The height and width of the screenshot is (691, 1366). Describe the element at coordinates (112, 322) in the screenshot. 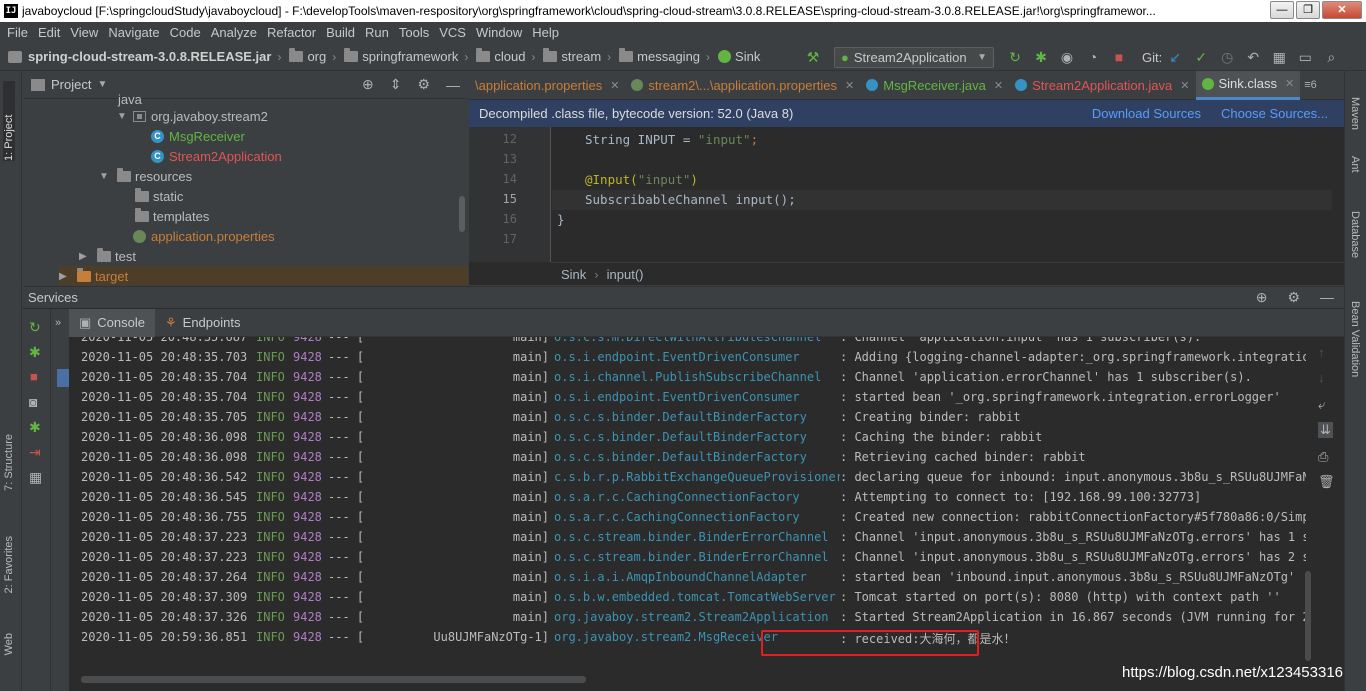

I see `tab-console: ▣ Console` at that location.